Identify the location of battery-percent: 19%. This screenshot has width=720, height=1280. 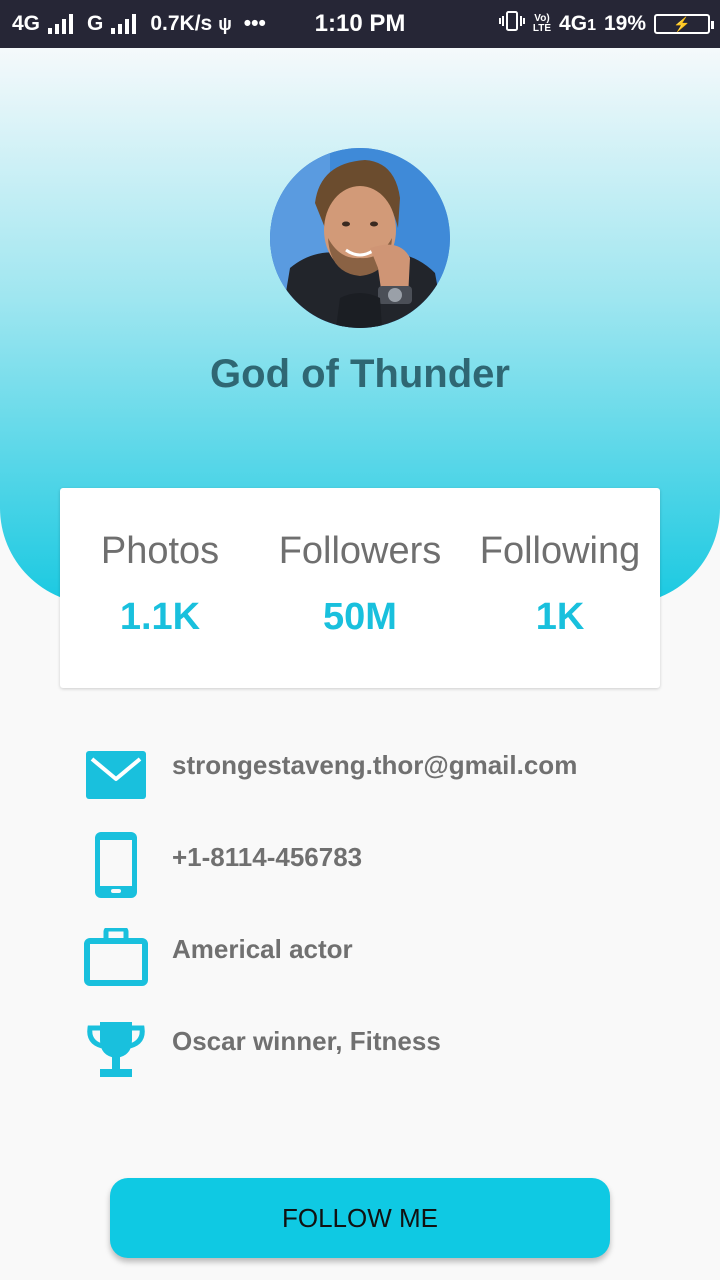
(624, 23).